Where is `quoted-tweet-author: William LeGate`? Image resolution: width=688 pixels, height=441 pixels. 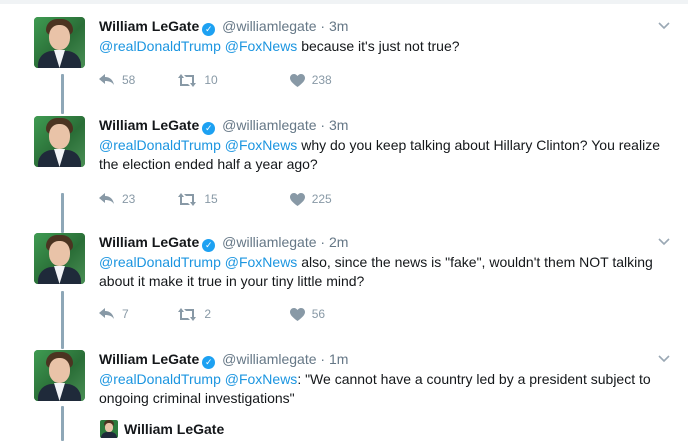
quoted-tweet-author: William LeGate is located at coordinates (162, 429).